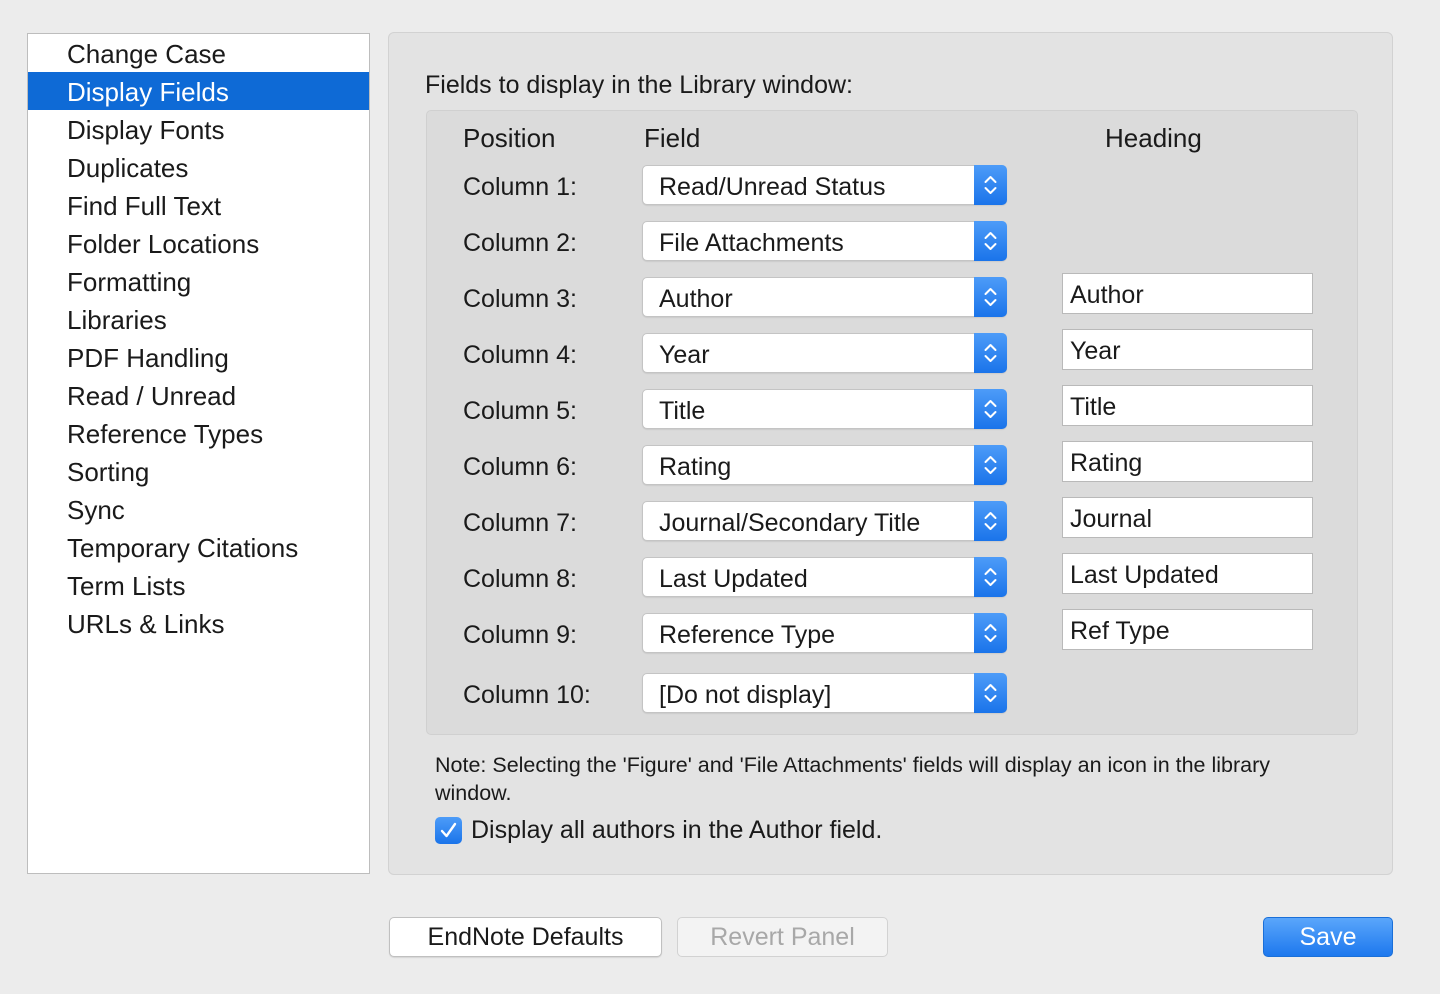  Describe the element at coordinates (696, 299) in the screenshot. I see `column-field-value: Author` at that location.